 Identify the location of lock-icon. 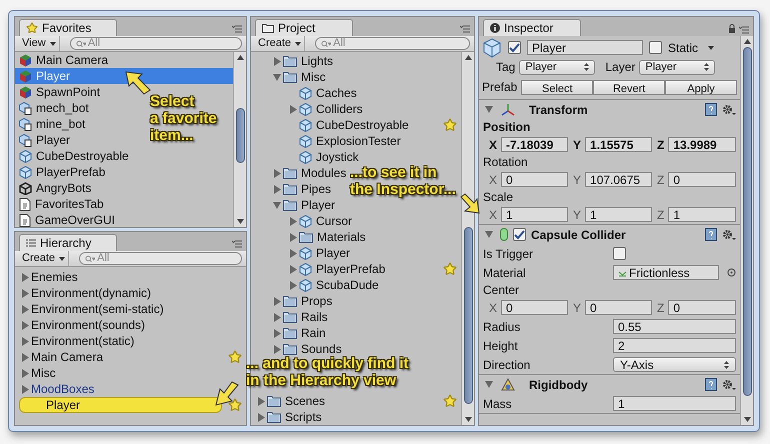
(732, 29).